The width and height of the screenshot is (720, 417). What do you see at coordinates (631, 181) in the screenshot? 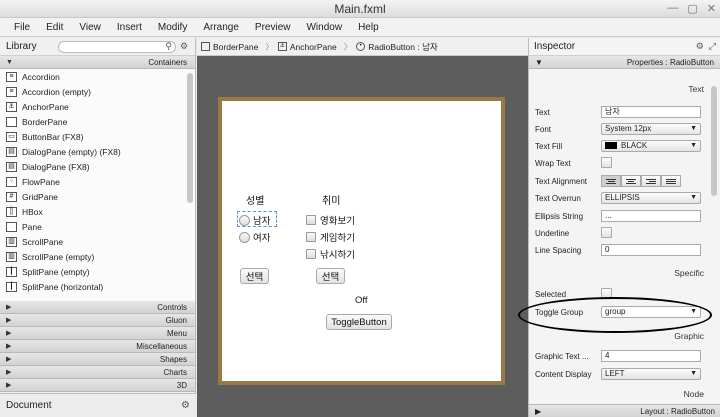
I see `align-center-button` at bounding box center [631, 181].